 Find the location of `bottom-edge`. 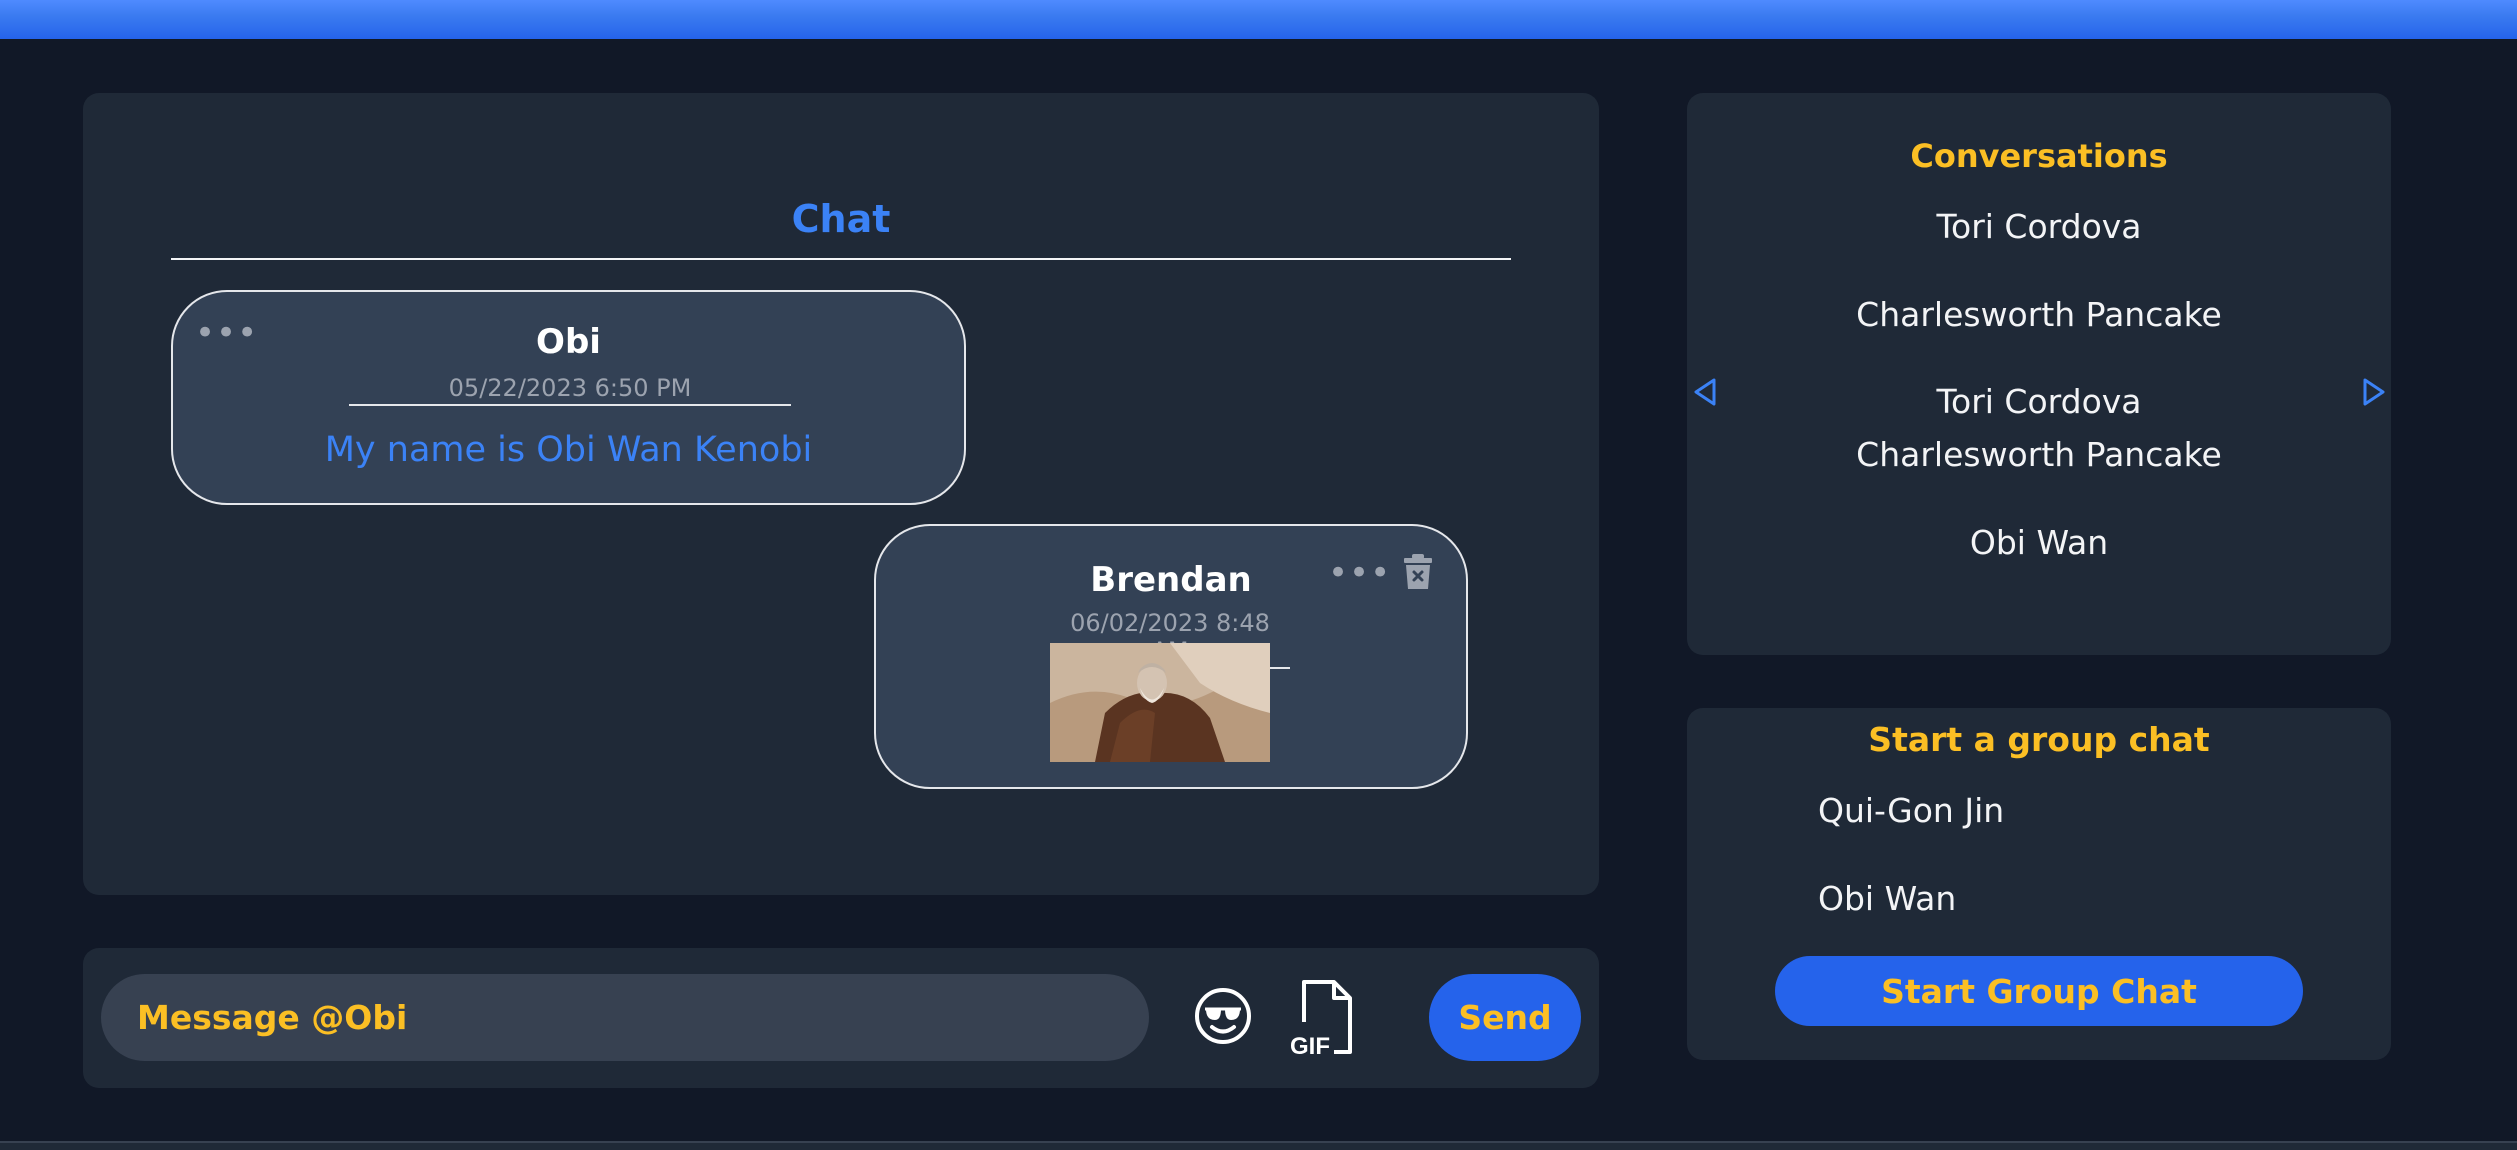

bottom-edge is located at coordinates (1258, 1145).